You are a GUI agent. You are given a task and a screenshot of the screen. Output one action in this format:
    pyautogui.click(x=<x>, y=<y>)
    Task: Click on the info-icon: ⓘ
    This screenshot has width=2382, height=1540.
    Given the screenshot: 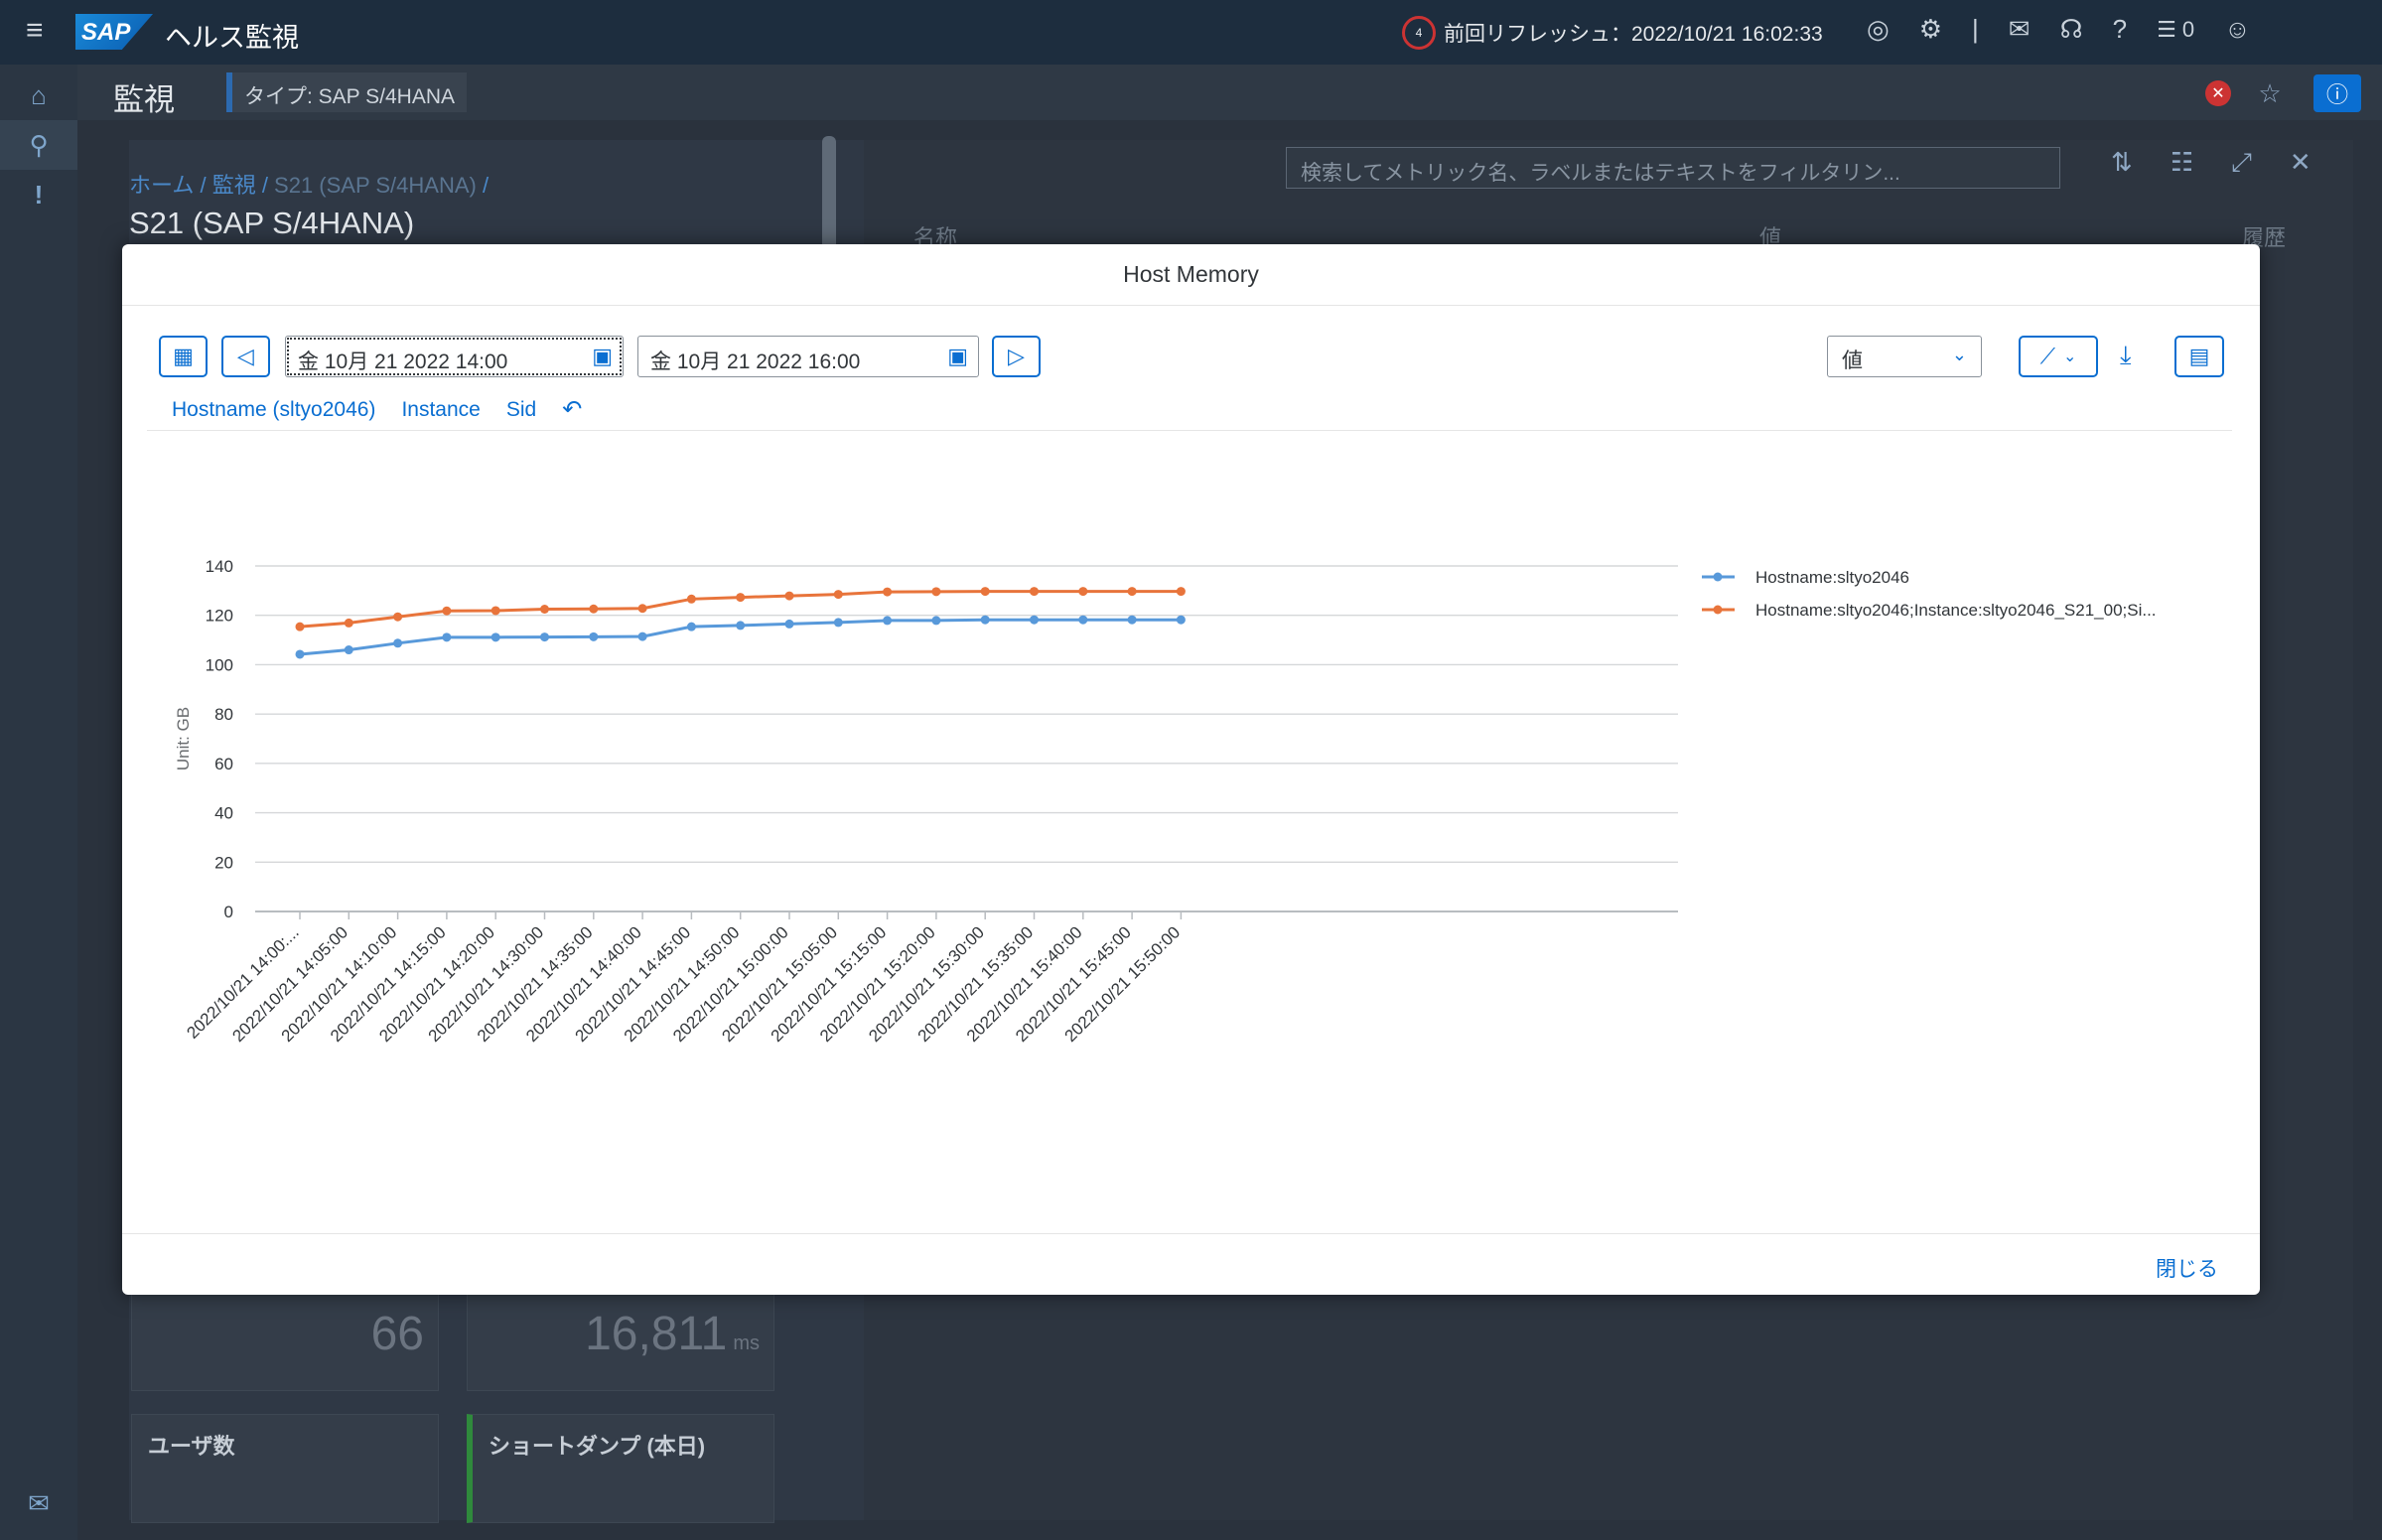 What is the action you would take?
    pyautogui.click(x=2337, y=93)
    